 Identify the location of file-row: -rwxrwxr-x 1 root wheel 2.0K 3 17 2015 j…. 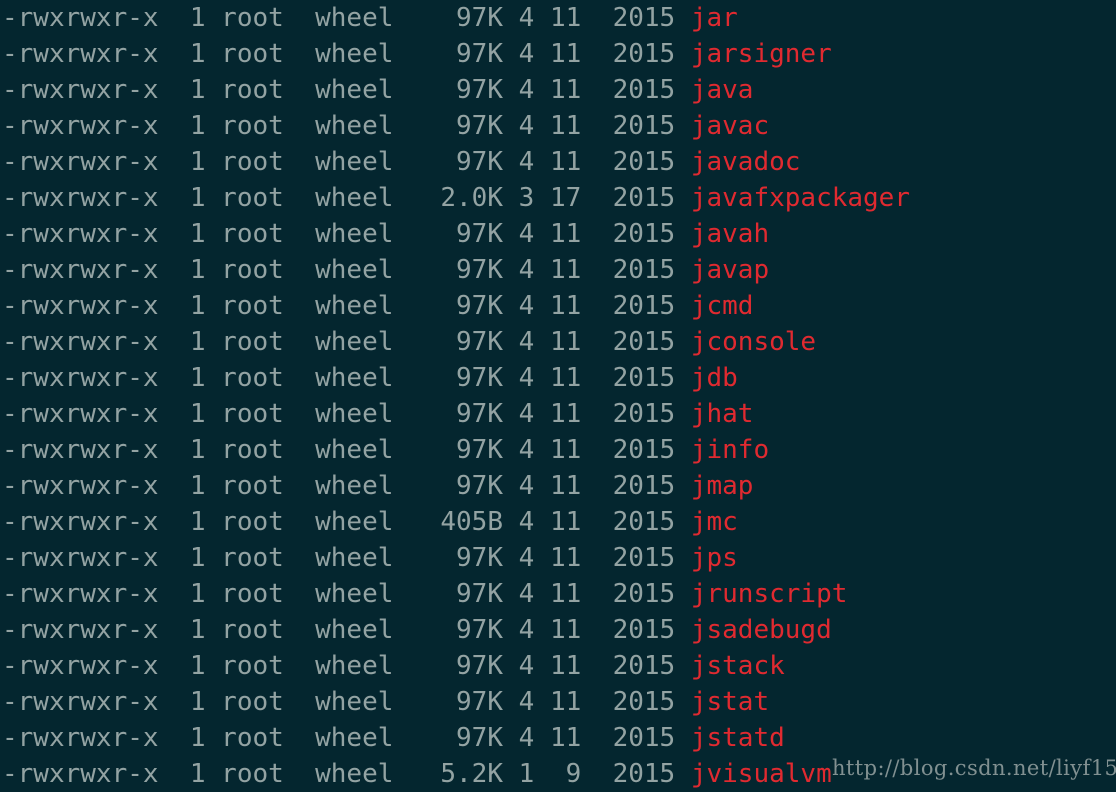
(456, 198).